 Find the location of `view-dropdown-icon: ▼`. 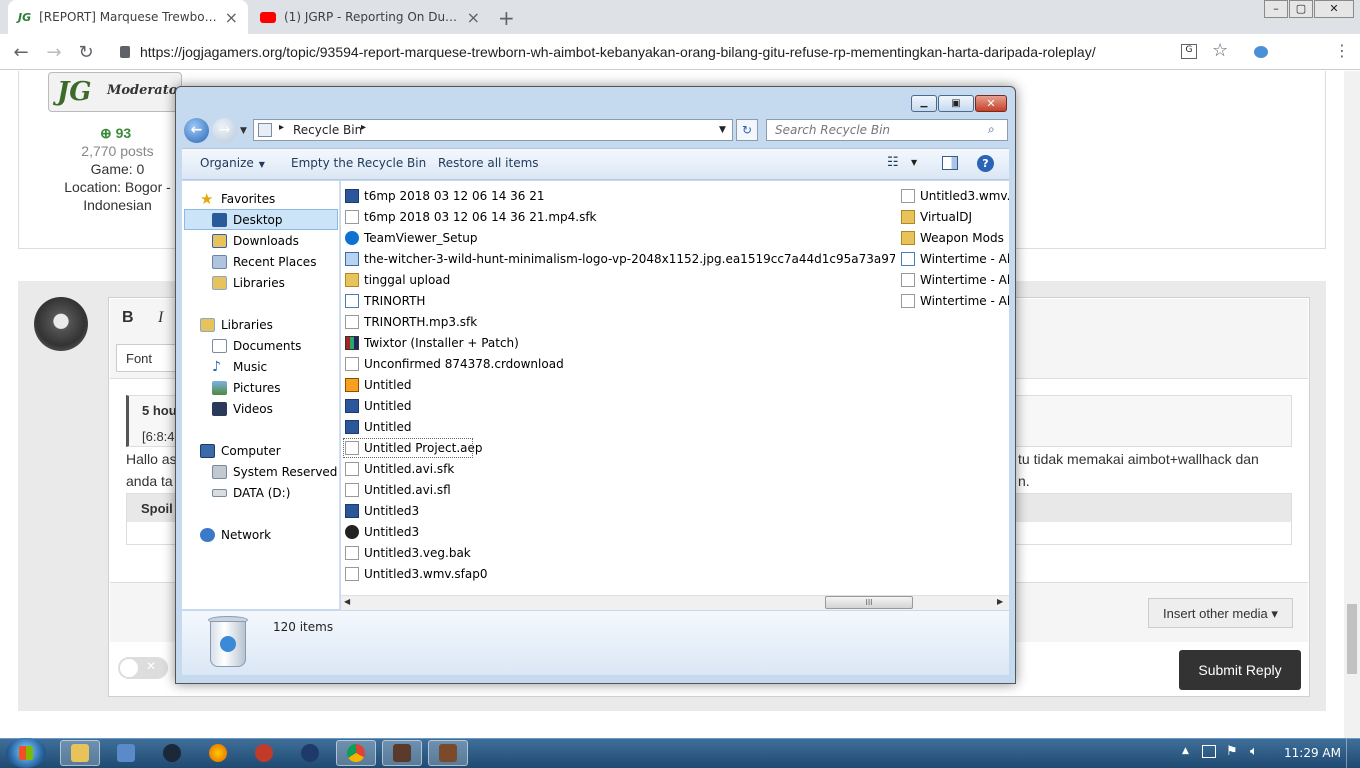

view-dropdown-icon: ▼ is located at coordinates (914, 162).